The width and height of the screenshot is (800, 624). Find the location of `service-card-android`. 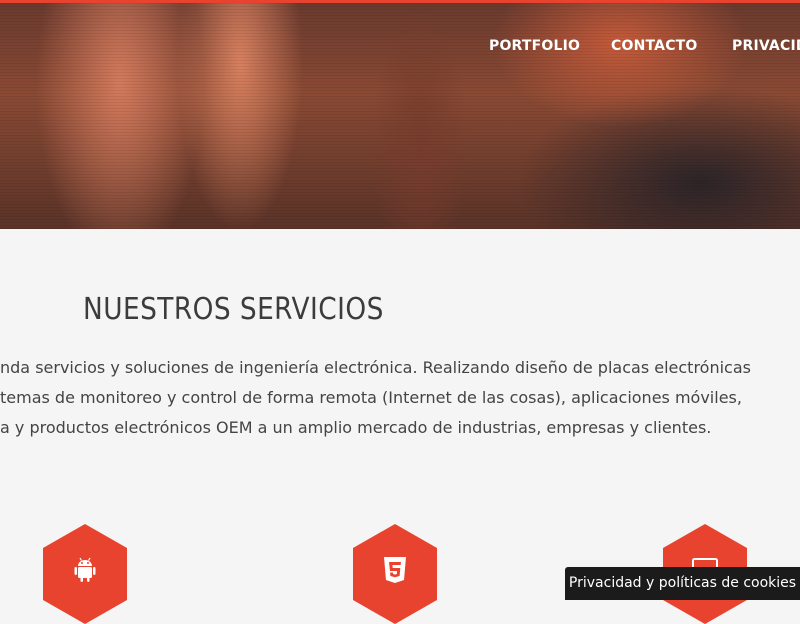

service-card-android is located at coordinates (85, 574).